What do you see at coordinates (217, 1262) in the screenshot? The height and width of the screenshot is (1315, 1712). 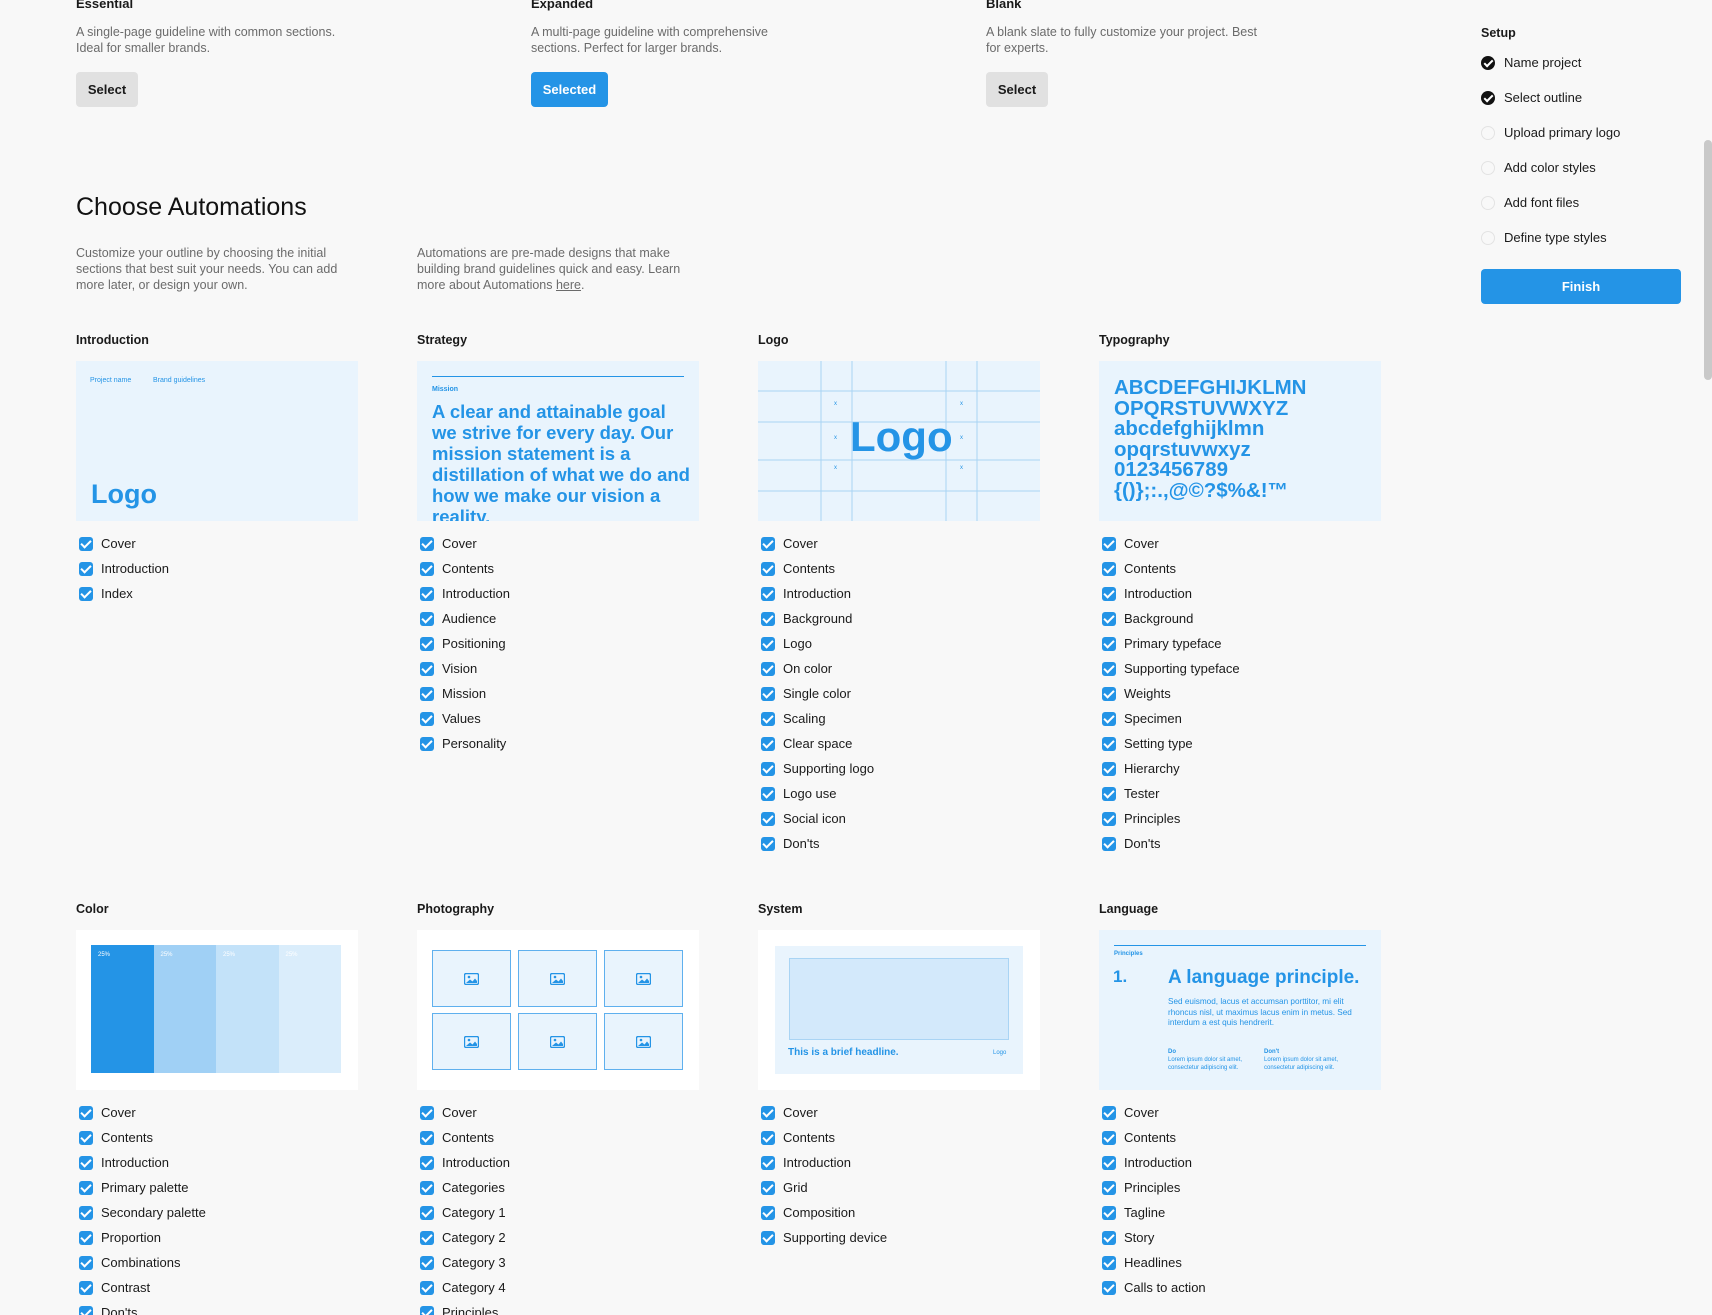 I see `checklist-item: Combinations` at bounding box center [217, 1262].